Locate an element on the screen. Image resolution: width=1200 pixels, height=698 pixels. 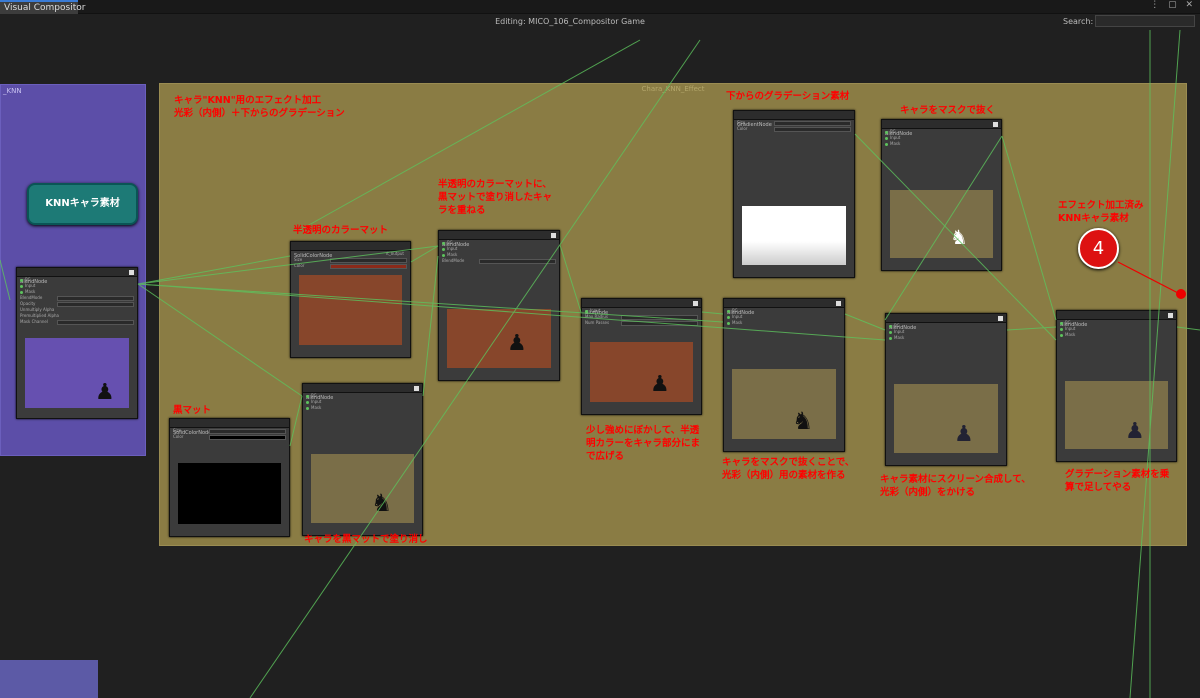
annotation-black-mat: 黒マット is located at coordinates (192, 410).